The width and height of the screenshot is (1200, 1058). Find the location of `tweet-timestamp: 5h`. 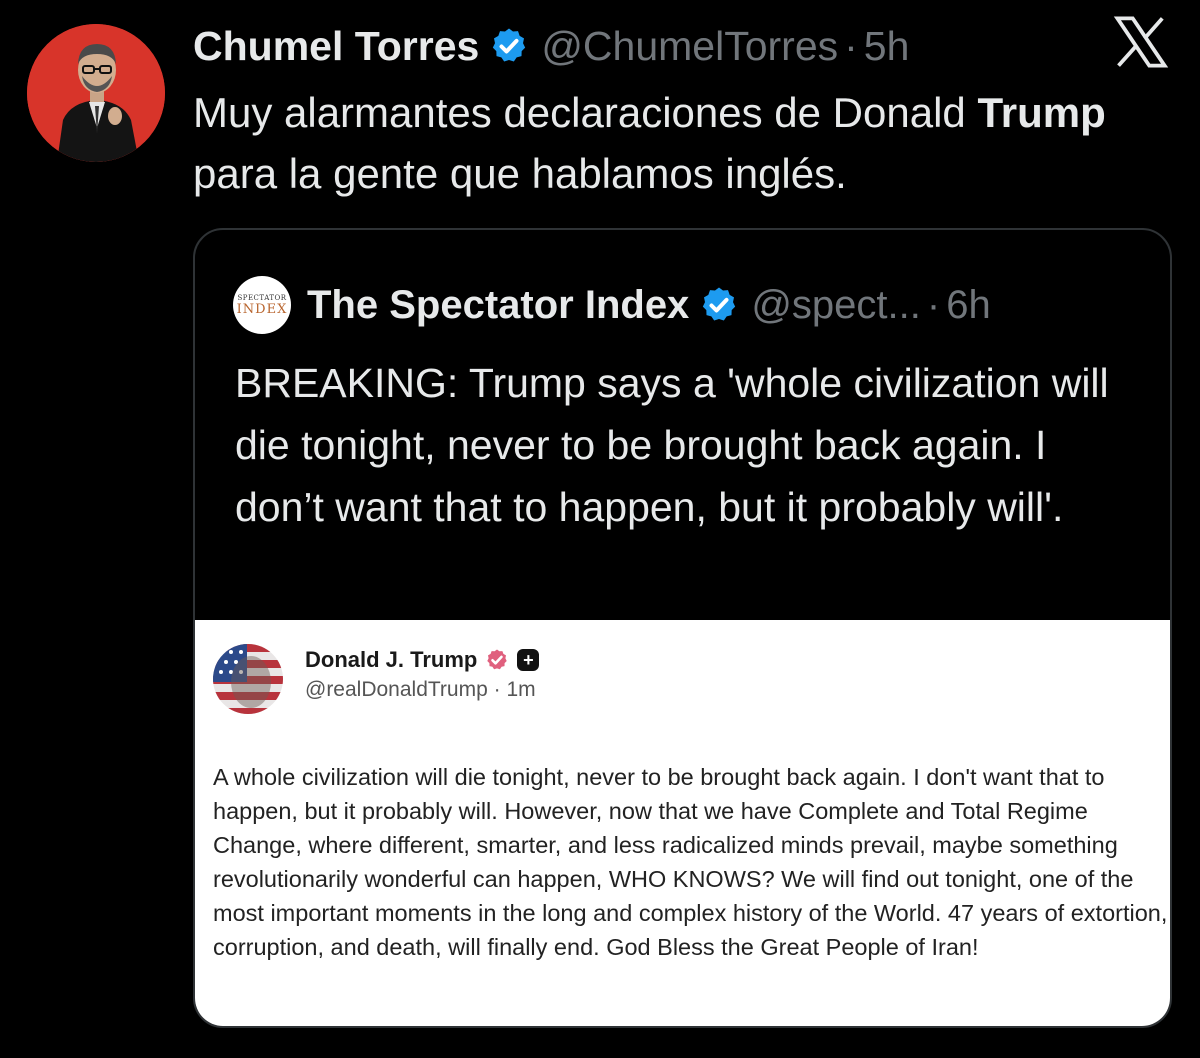

tweet-timestamp: 5h is located at coordinates (887, 46).